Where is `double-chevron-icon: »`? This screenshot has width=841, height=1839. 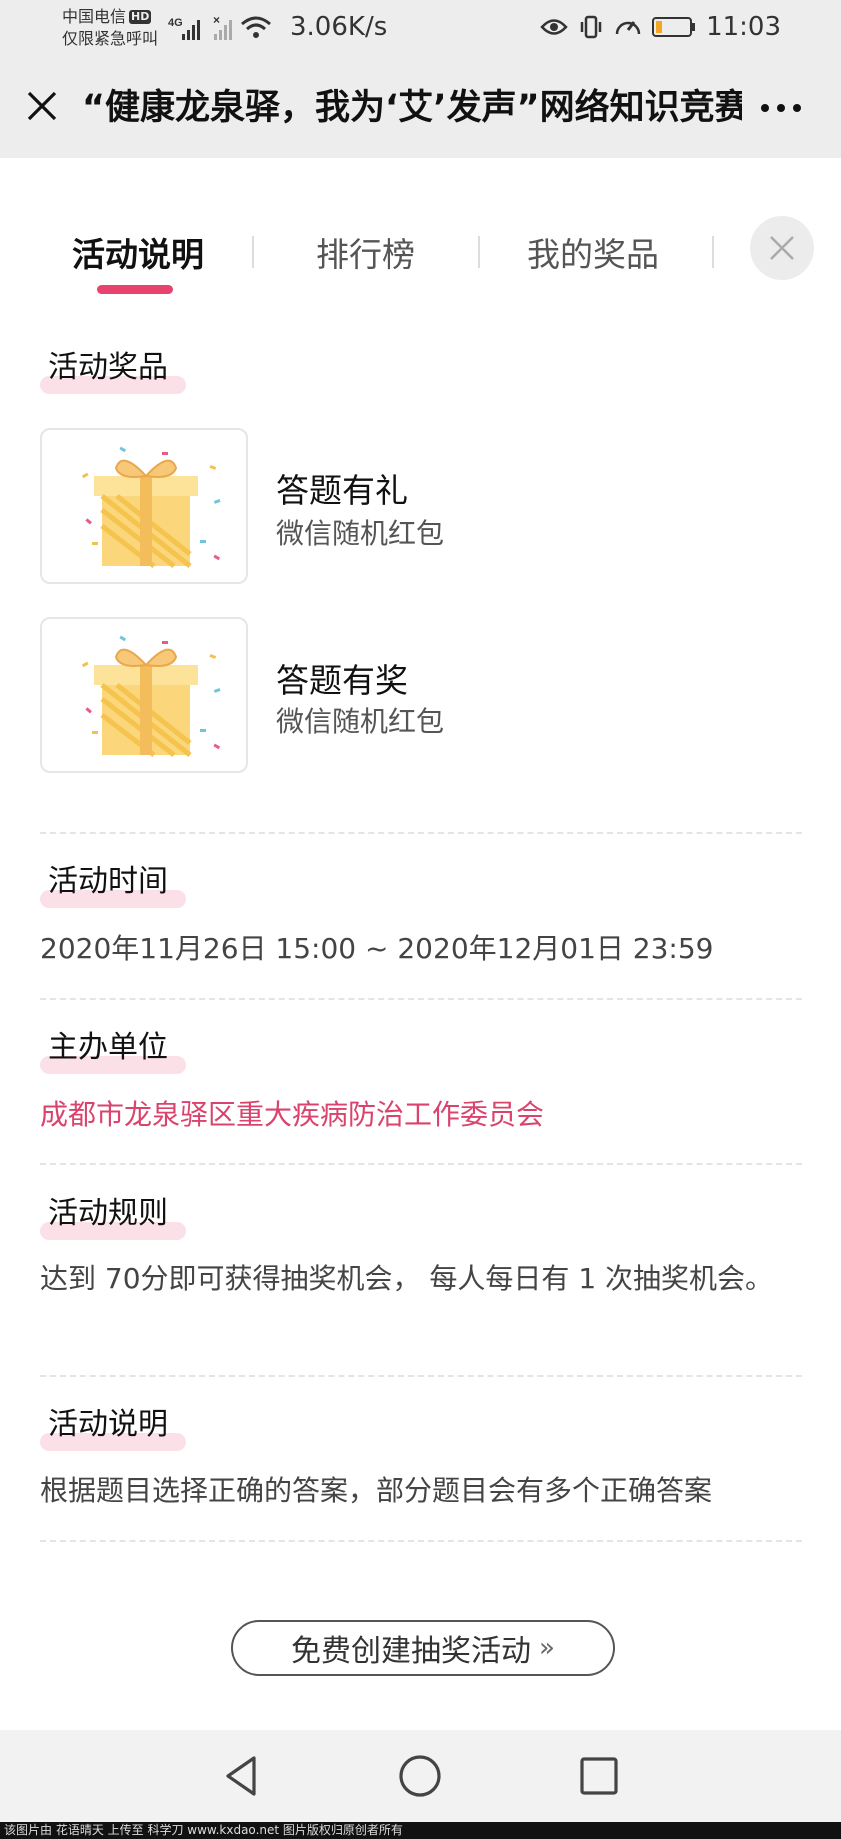 double-chevron-icon: » is located at coordinates (547, 1648).